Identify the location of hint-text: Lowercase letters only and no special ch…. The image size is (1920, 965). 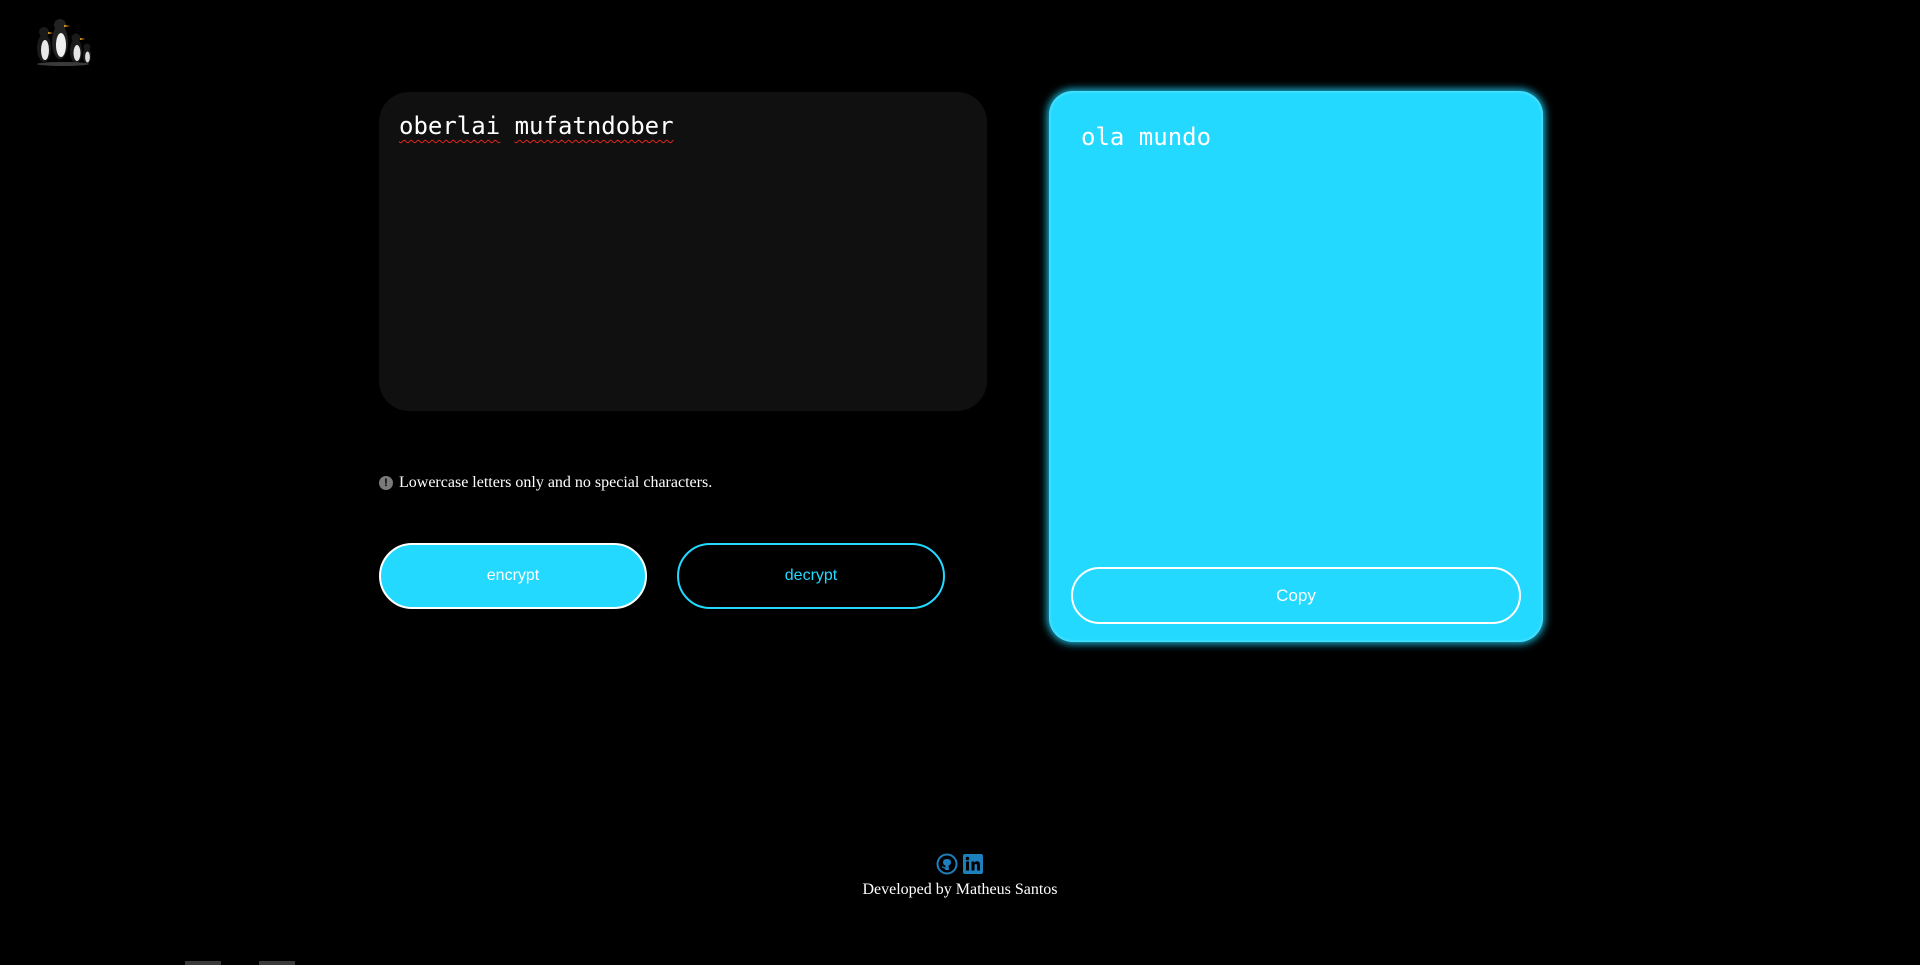
(556, 482).